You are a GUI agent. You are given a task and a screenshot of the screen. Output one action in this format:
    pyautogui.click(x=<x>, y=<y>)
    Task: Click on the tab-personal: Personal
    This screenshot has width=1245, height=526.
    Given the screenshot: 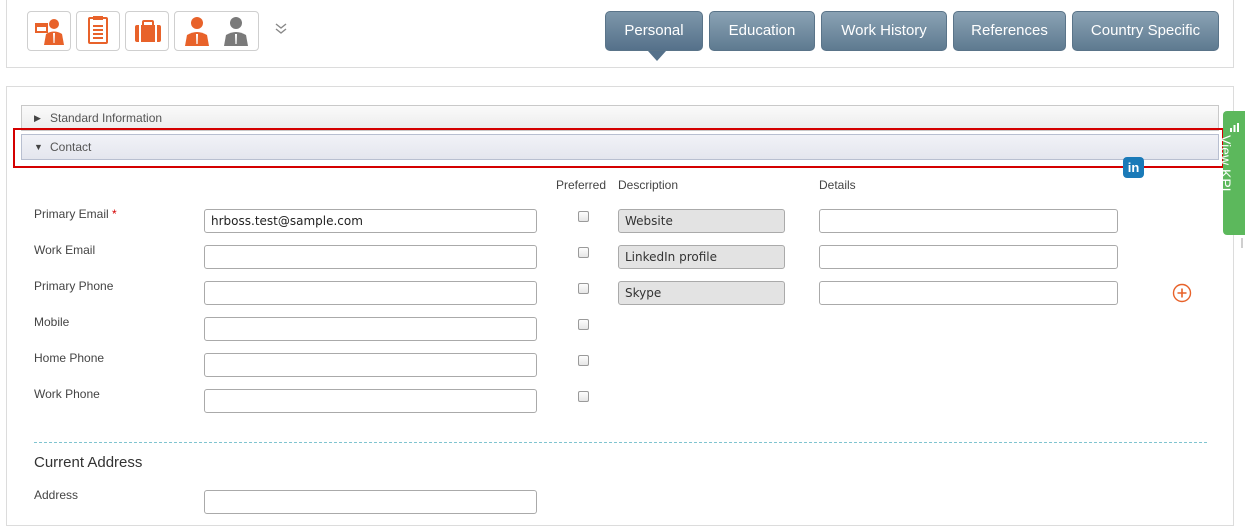 What is the action you would take?
    pyautogui.click(x=654, y=31)
    